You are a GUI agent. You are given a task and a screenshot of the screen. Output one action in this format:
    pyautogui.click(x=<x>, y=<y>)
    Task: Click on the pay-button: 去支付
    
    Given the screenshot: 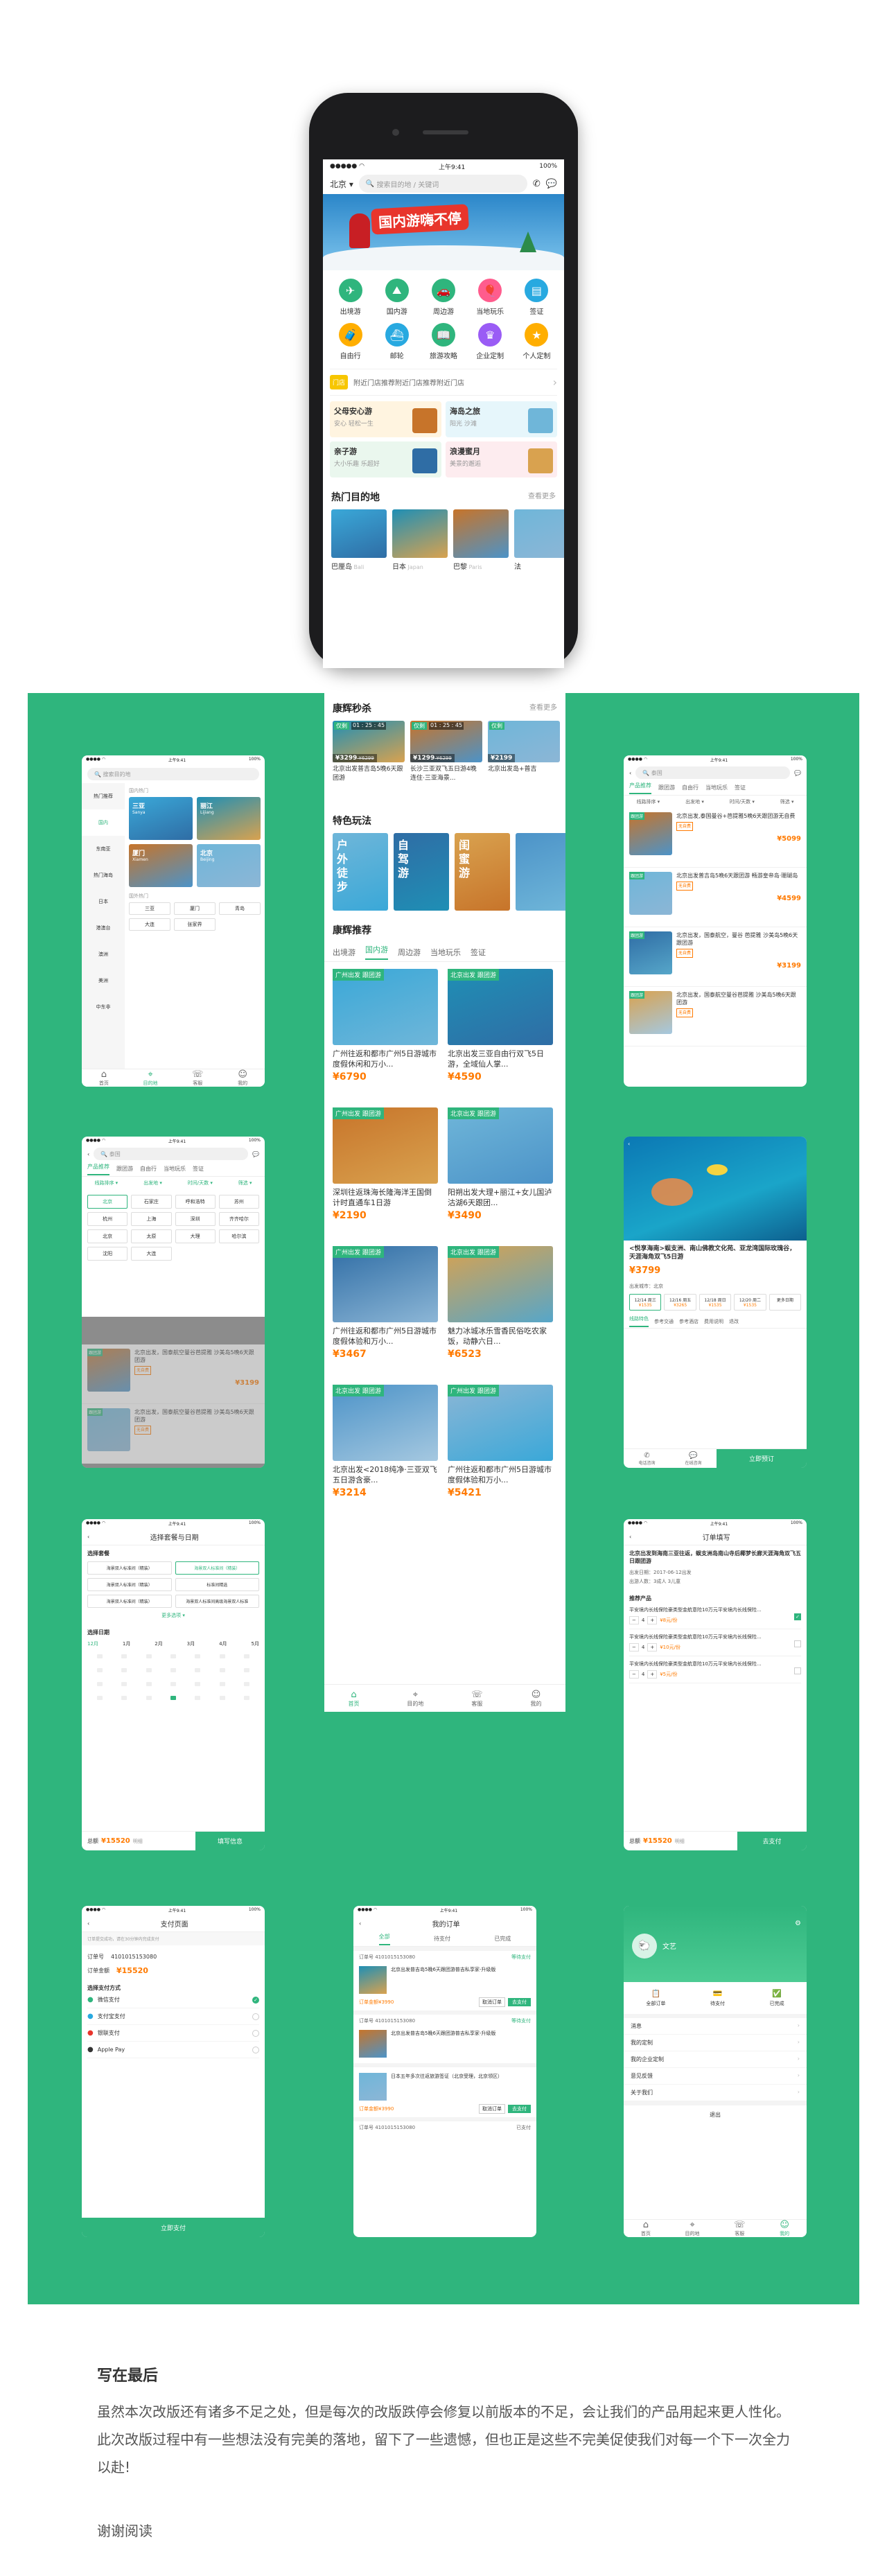 What is the action you would take?
    pyautogui.click(x=519, y=2109)
    